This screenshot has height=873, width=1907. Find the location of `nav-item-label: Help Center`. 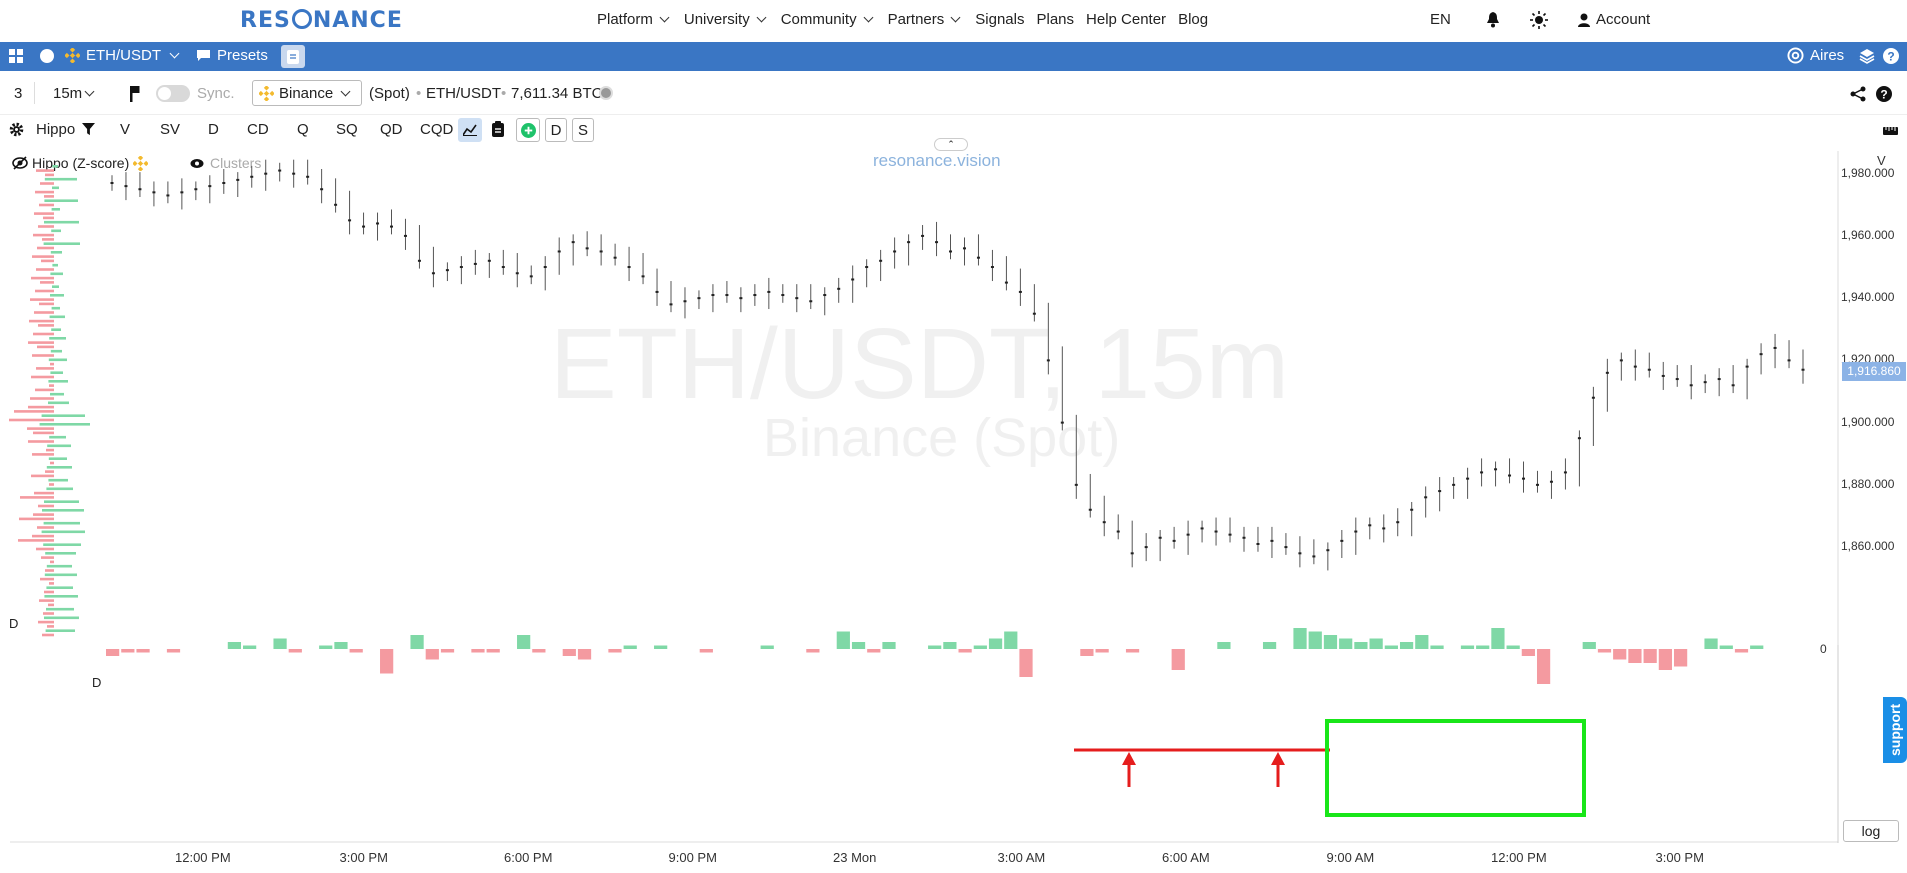

nav-item-label: Help Center is located at coordinates (1126, 19).